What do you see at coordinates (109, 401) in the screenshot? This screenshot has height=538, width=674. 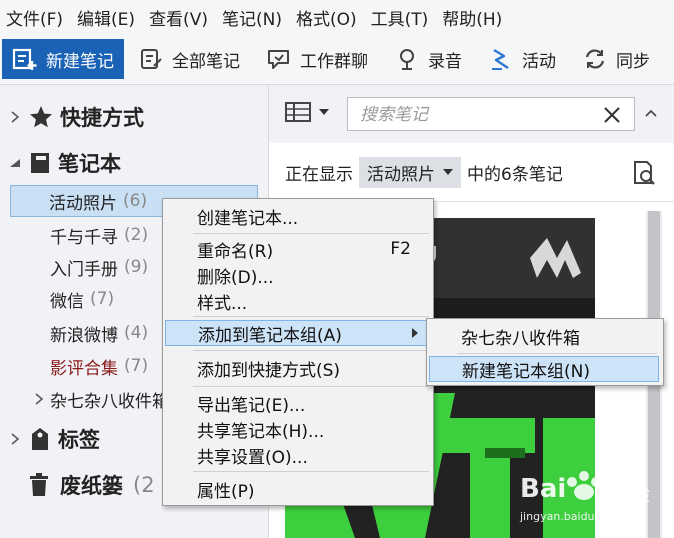 I see `notebook-stack-label: 杂七杂八收件箱` at bounding box center [109, 401].